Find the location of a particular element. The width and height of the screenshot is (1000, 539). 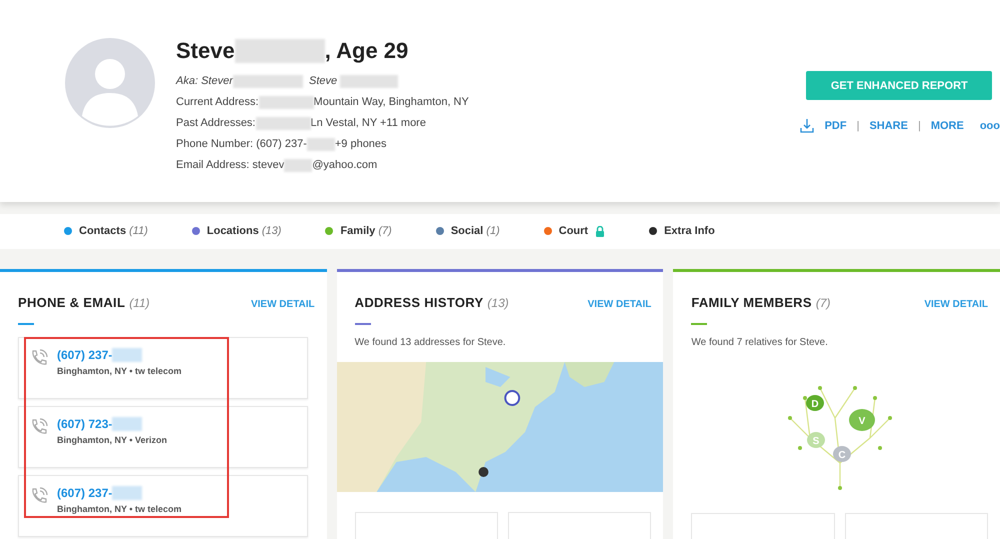

leaf-icon: C is located at coordinates (841, 454).